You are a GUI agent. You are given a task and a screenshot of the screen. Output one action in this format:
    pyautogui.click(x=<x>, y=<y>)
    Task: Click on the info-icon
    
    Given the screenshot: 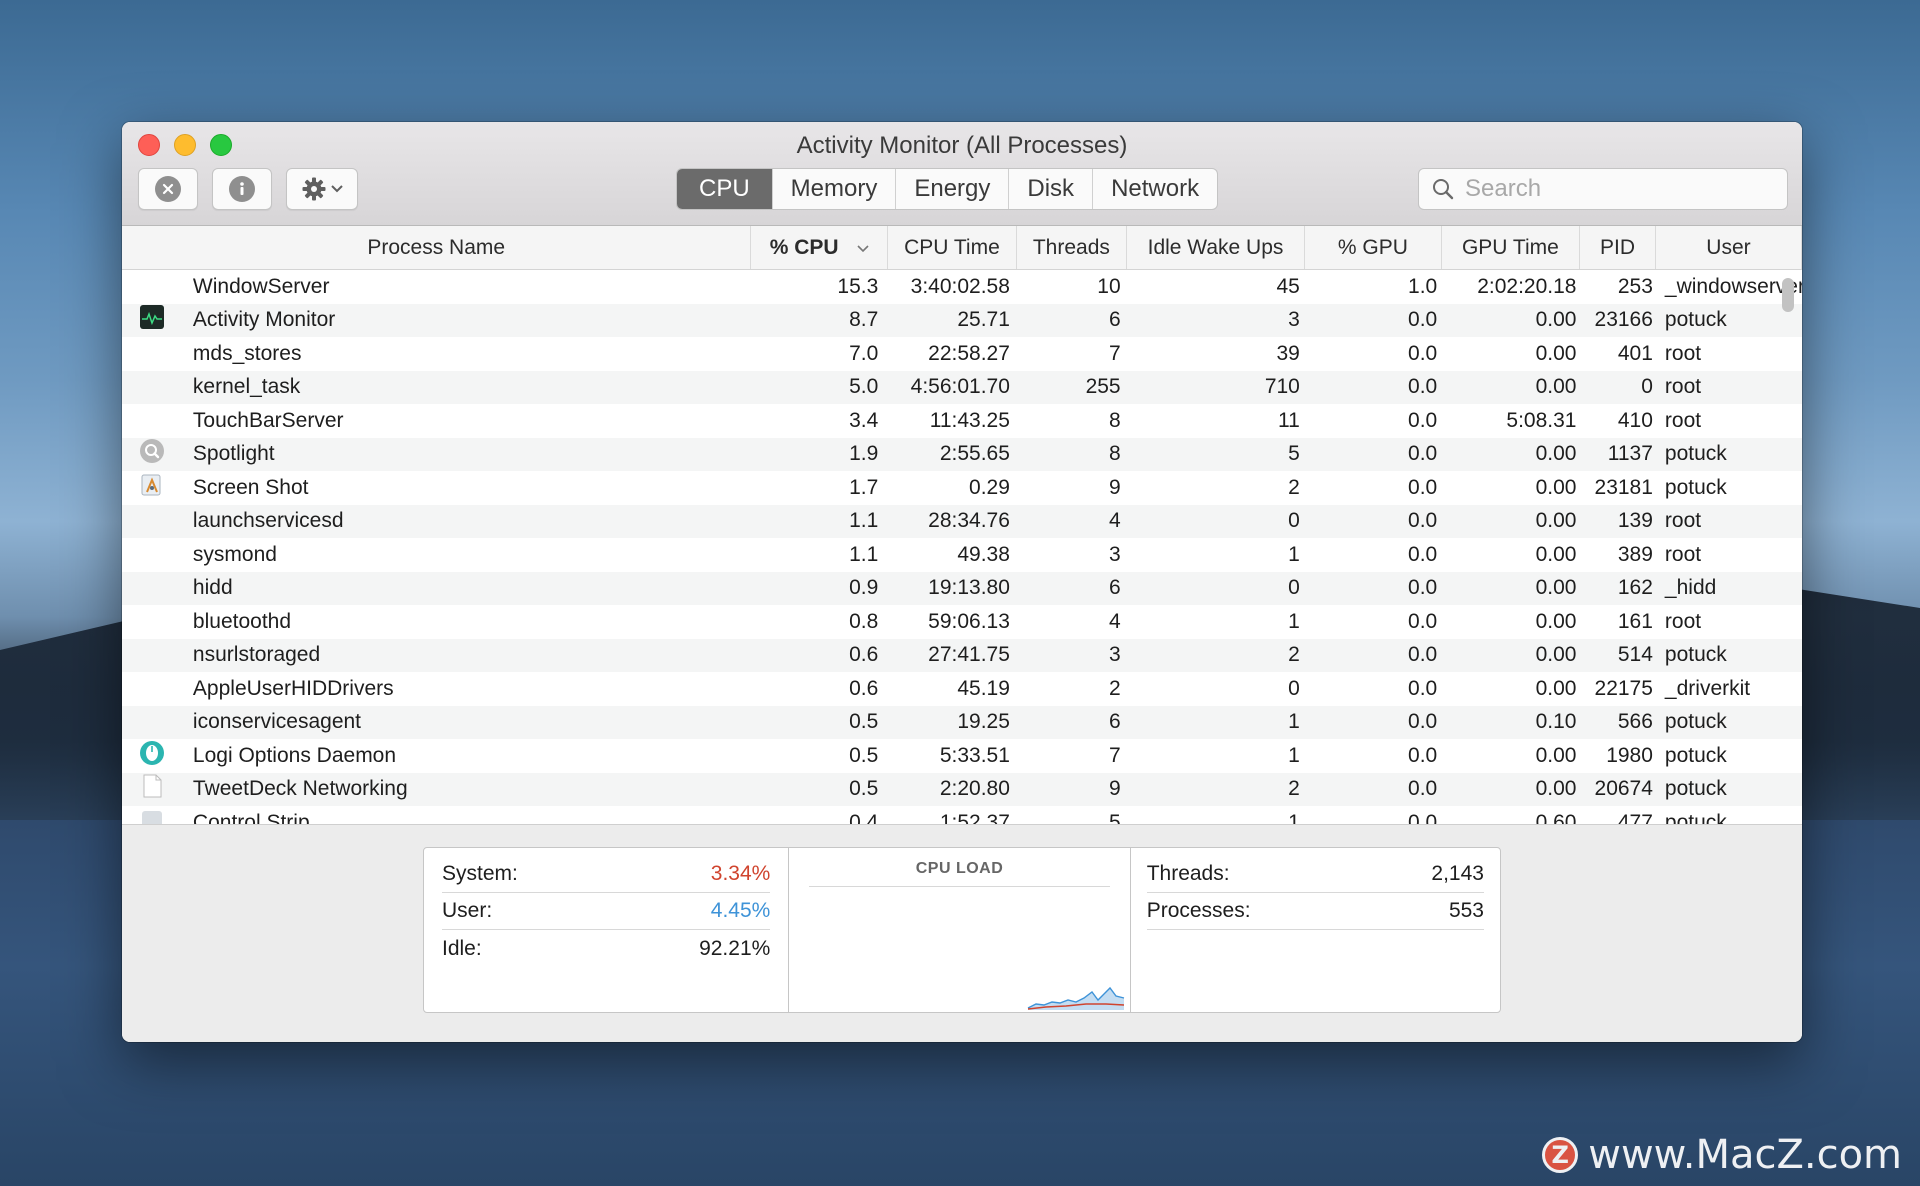 What is the action you would take?
    pyautogui.click(x=242, y=189)
    